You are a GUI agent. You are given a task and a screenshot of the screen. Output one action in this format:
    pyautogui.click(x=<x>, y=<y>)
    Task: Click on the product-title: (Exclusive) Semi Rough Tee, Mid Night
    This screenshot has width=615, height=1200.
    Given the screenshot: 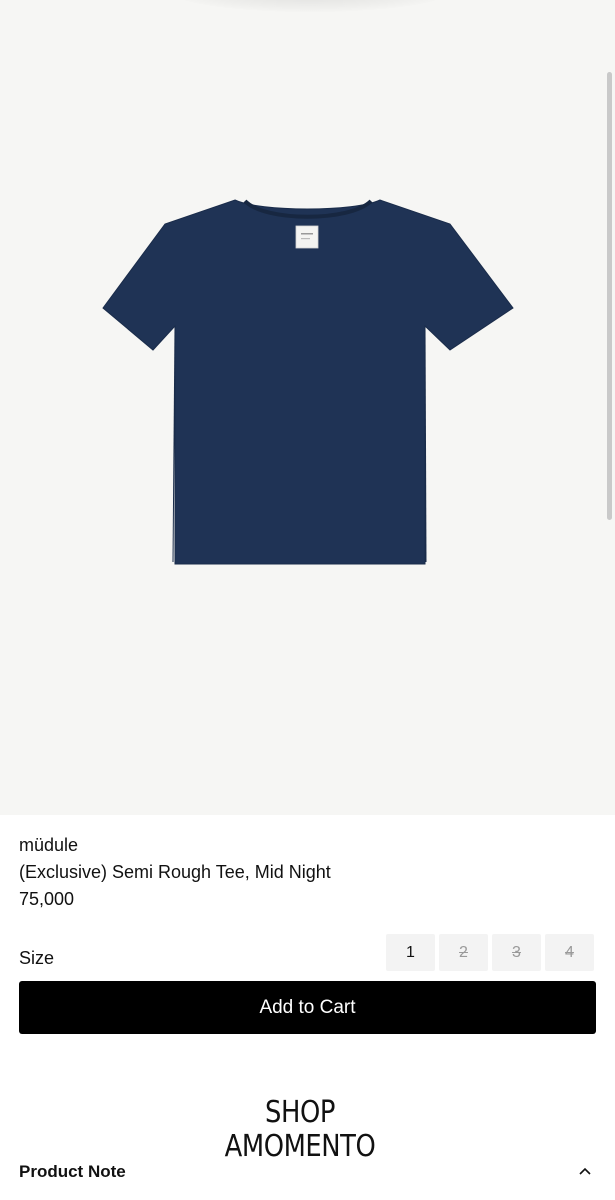 What is the action you would take?
    pyautogui.click(x=175, y=872)
    